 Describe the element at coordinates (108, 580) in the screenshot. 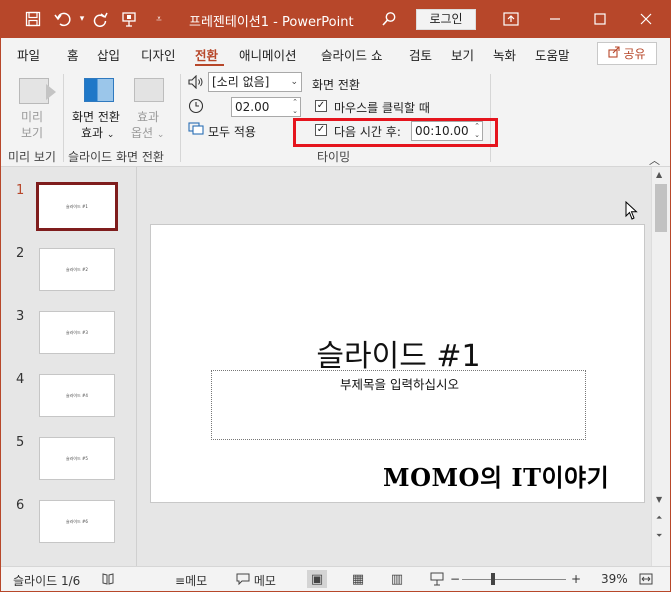

I see `accessibility-icon` at that location.